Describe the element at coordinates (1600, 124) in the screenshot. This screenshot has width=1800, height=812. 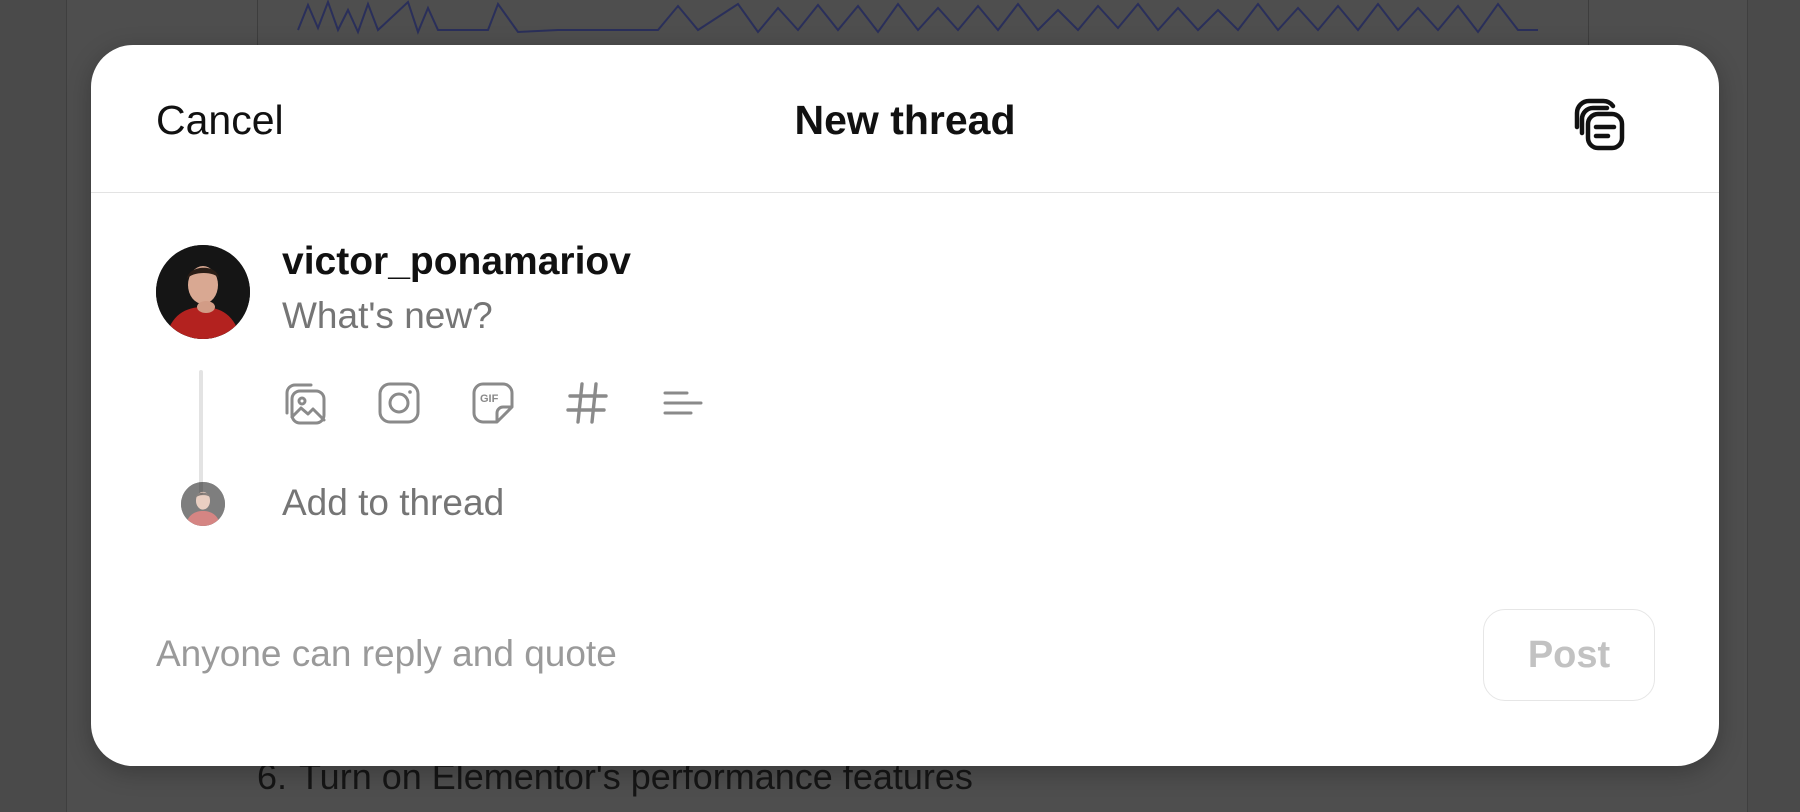
I see `drafts-icon` at that location.